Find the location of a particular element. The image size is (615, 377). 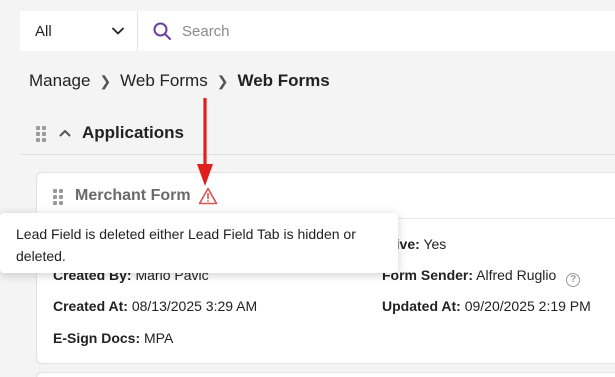

collapse-caret-icon is located at coordinates (65, 133).